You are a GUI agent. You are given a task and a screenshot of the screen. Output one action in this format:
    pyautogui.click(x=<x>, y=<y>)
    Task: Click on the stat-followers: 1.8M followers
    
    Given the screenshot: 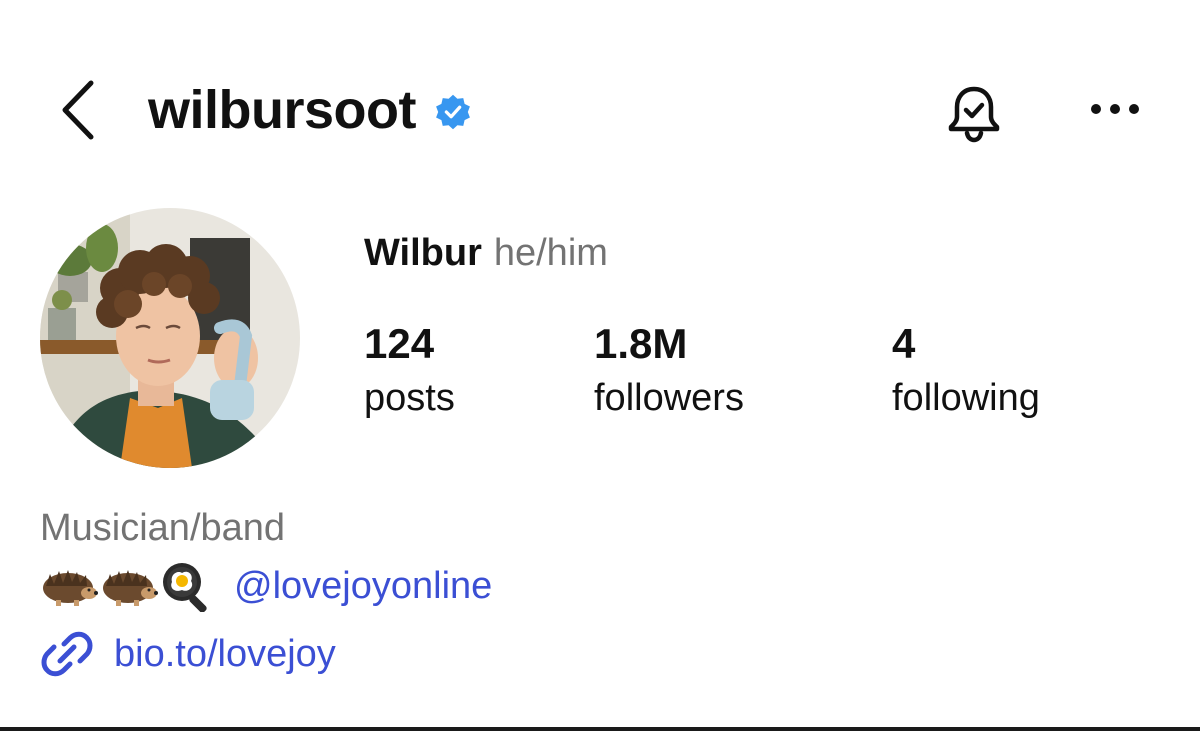 What is the action you would take?
    pyautogui.click(x=669, y=370)
    